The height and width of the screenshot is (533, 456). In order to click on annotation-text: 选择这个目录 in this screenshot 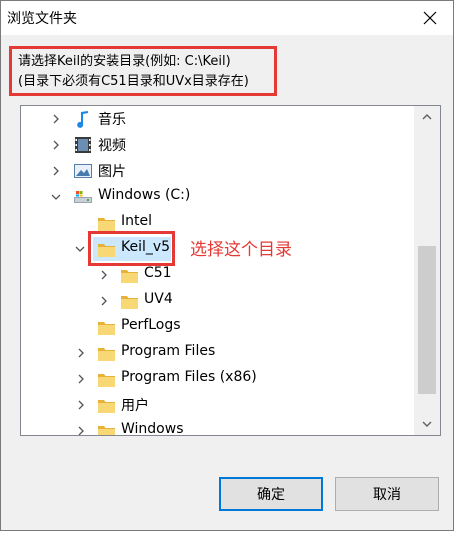, I will do `click(241, 250)`.